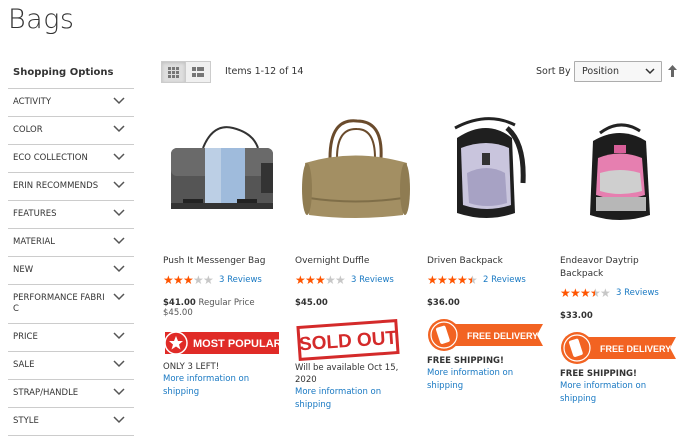 The image size is (685, 445). Describe the element at coordinates (598, 374) in the screenshot. I see `shipping-note: FREE SHIPPING!` at that location.